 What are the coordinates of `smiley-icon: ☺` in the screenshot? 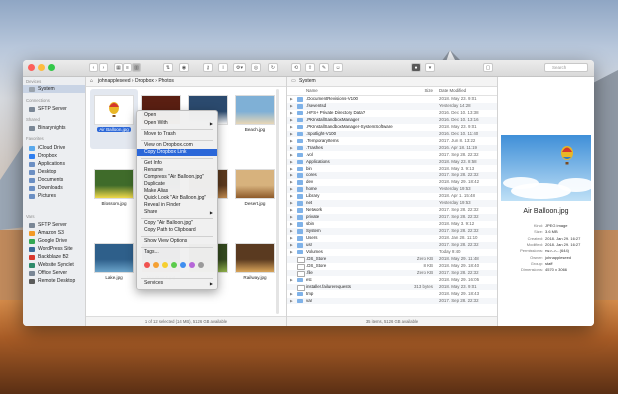 It's located at (338, 67).